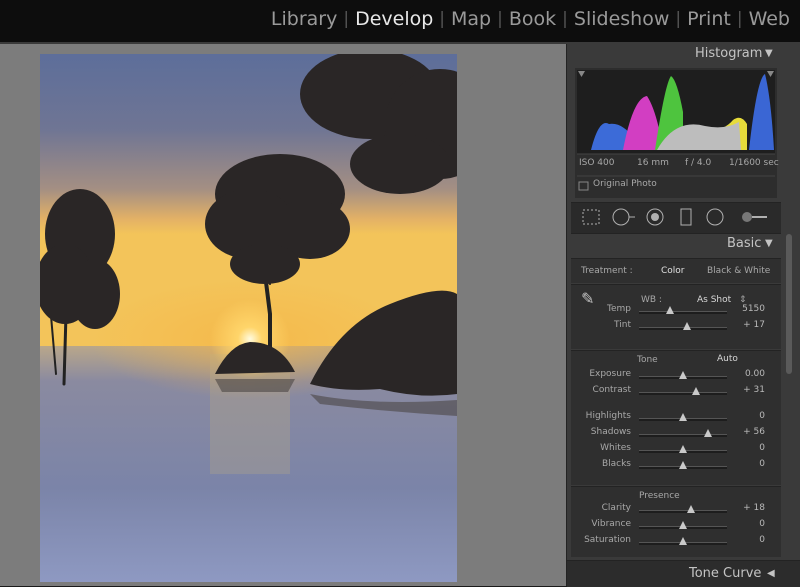 The height and width of the screenshot is (587, 800). I want to click on slider-value: + 17, so click(745, 325).